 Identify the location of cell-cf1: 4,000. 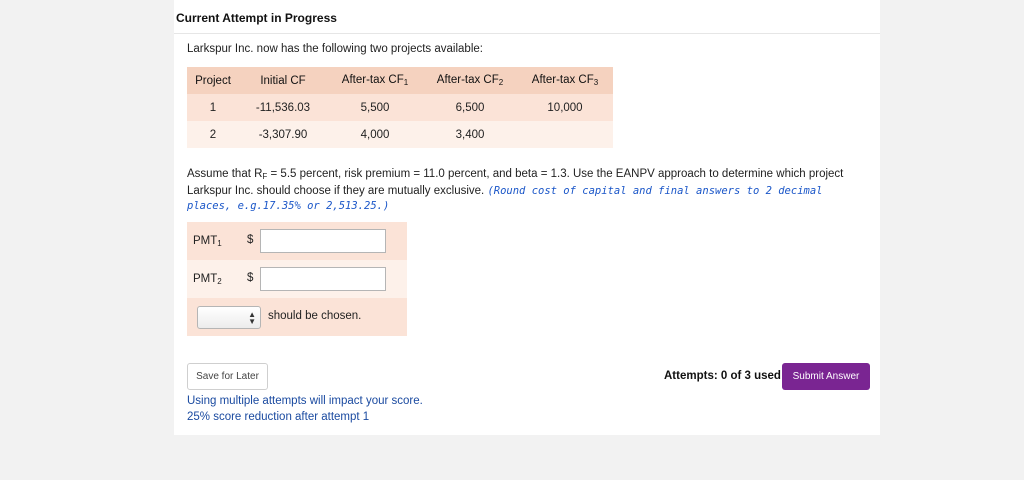
(375, 134).